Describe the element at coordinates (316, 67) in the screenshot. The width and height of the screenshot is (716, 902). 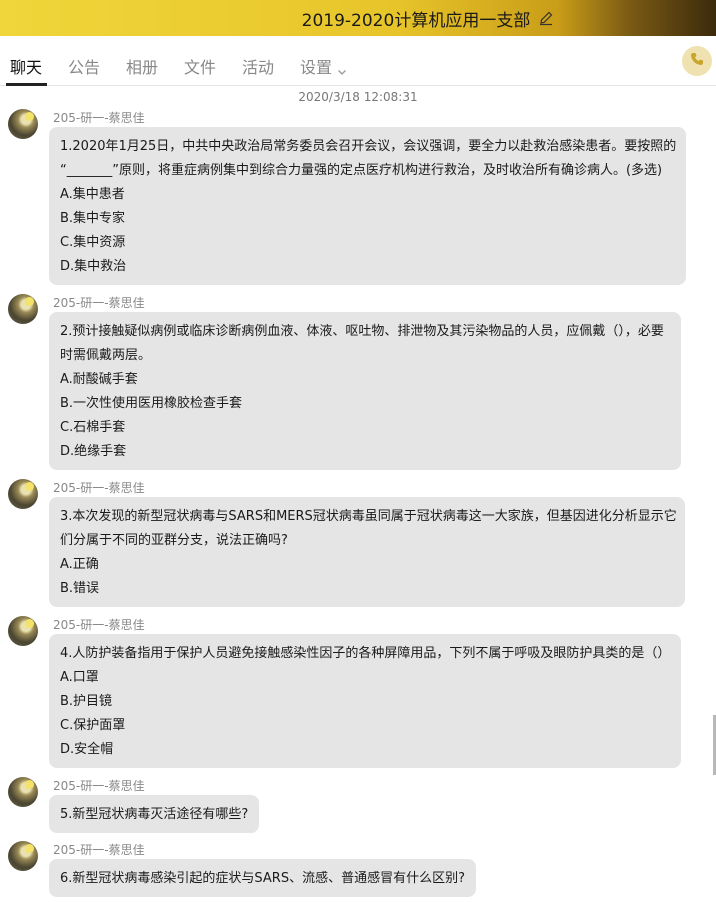
I see `tab-settings-label: 设置` at that location.